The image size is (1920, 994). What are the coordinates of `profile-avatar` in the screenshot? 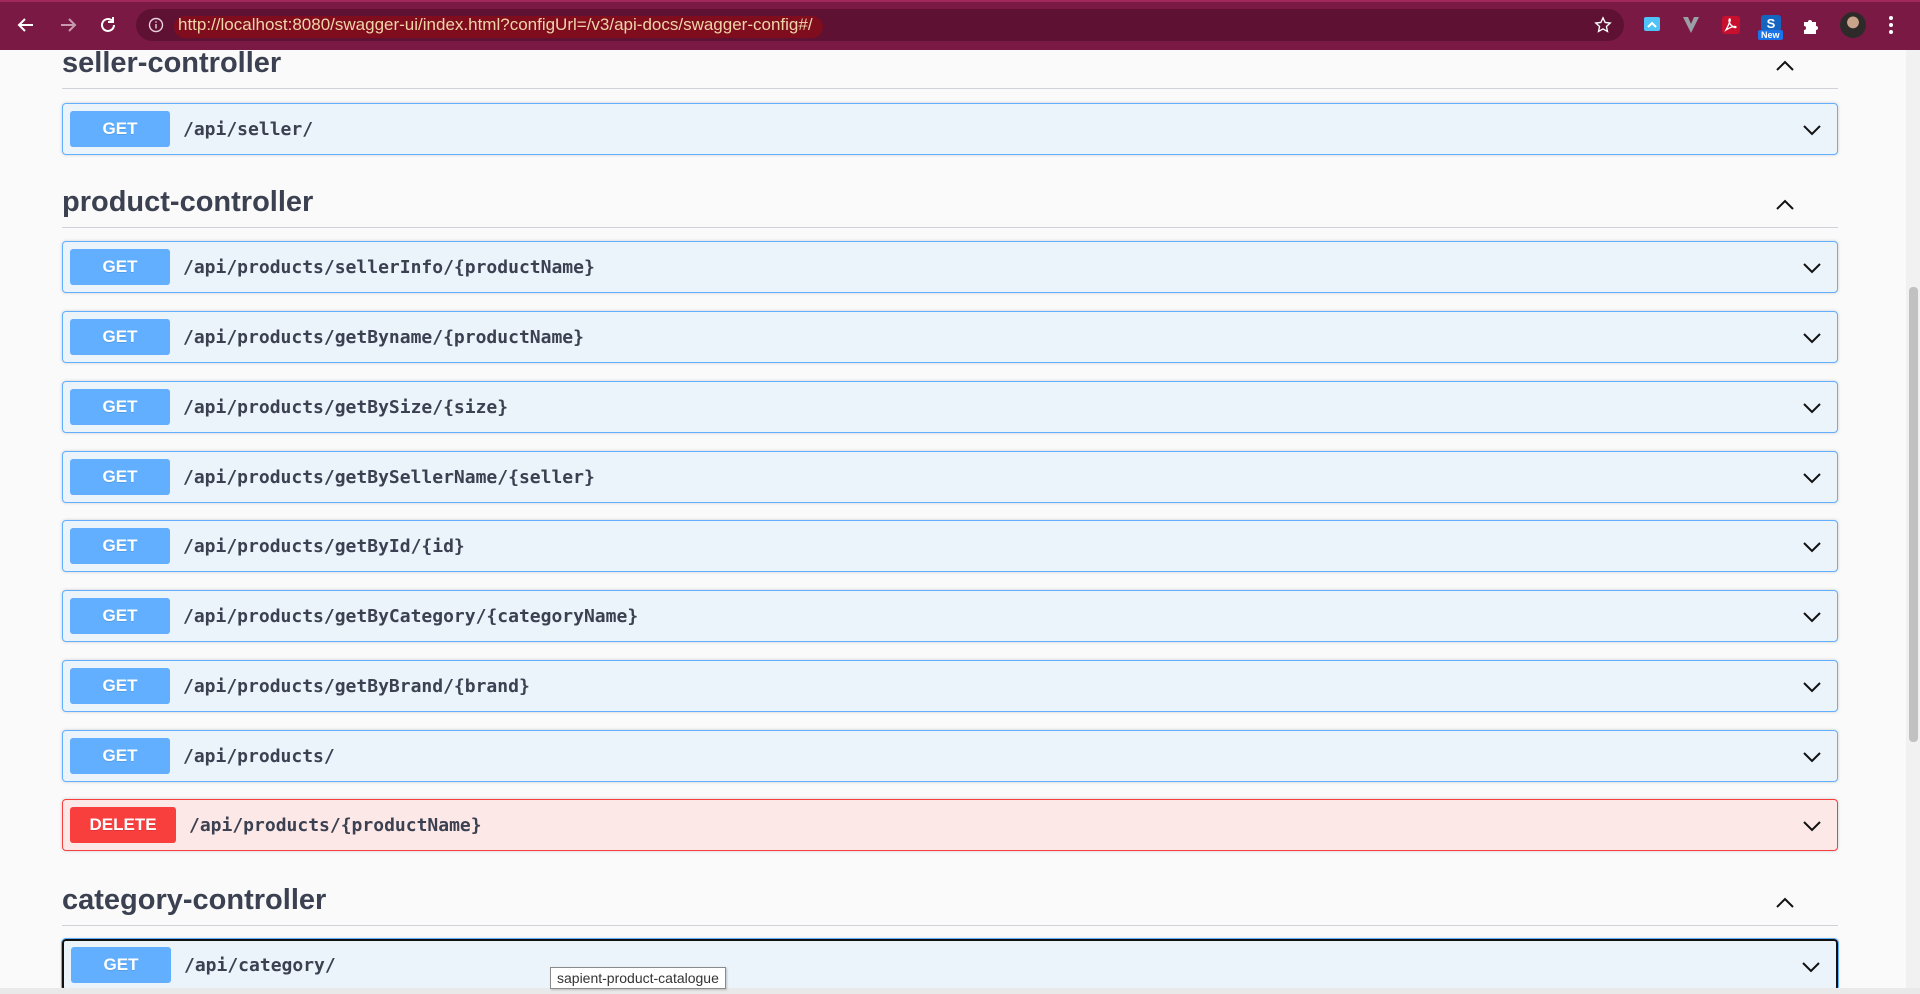 It's located at (1853, 25).